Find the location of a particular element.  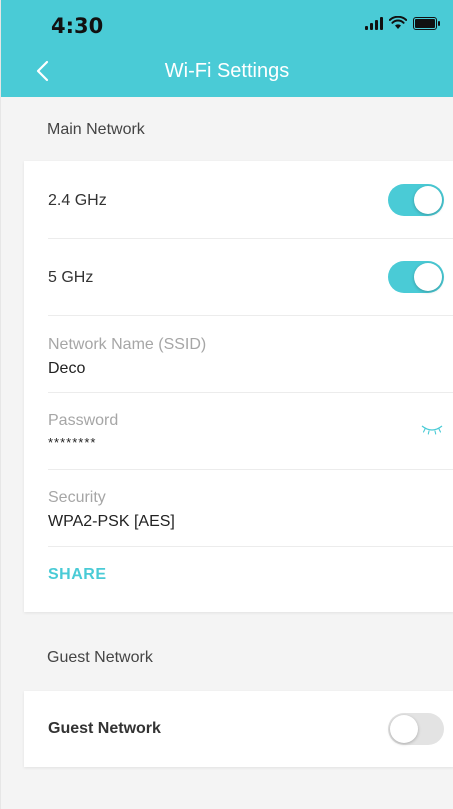

guest-network-section-label: Guest Network is located at coordinates (100, 657).